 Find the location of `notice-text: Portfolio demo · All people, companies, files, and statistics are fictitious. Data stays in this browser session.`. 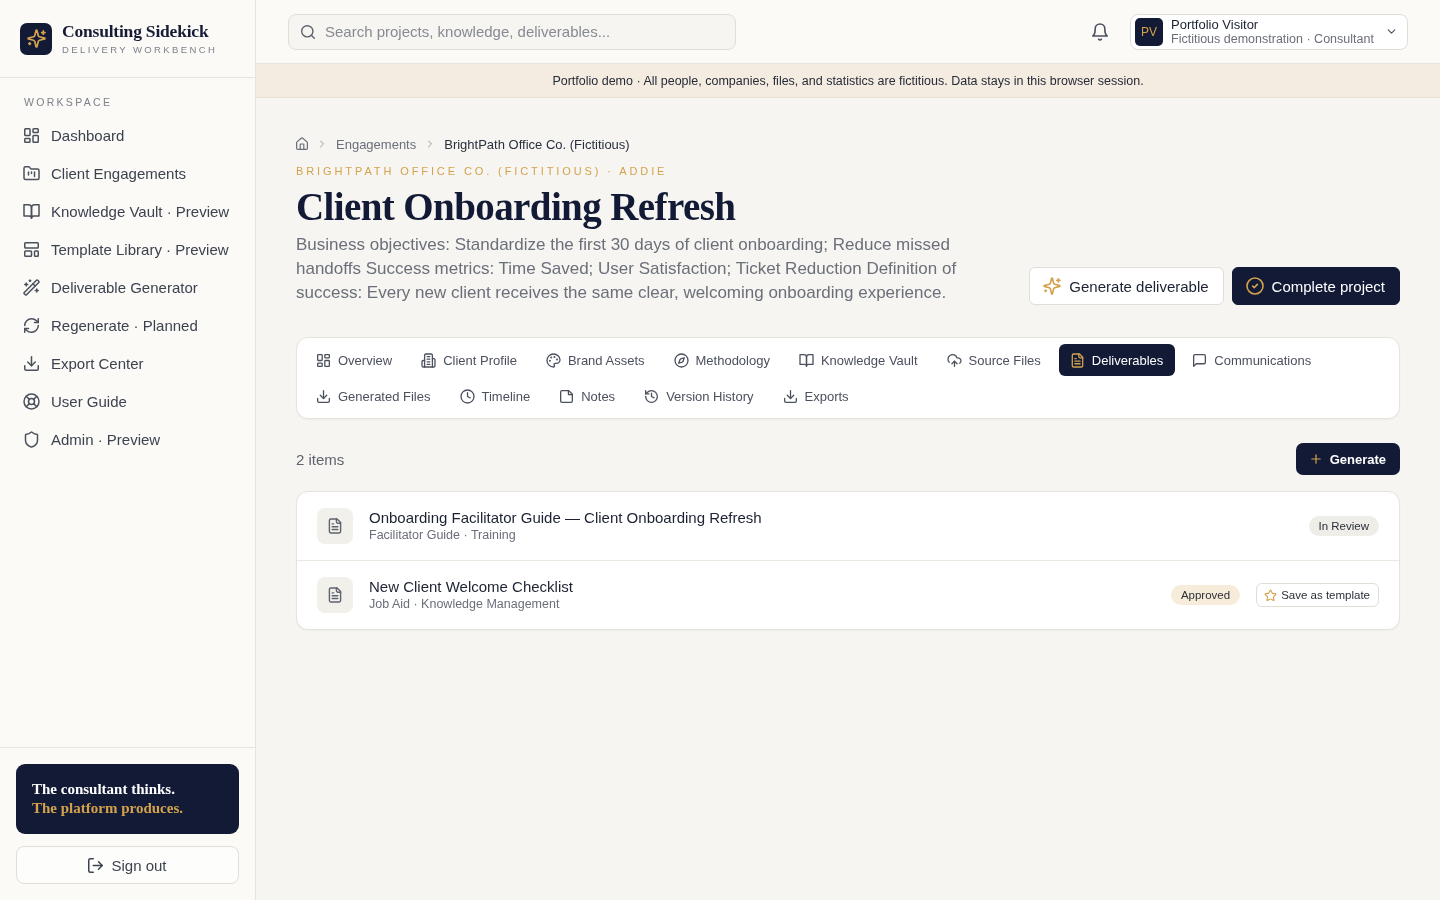

notice-text: Portfolio demo · All people, companies, files, and statistics are fictitious. Data stays in this browser session. is located at coordinates (848, 80).